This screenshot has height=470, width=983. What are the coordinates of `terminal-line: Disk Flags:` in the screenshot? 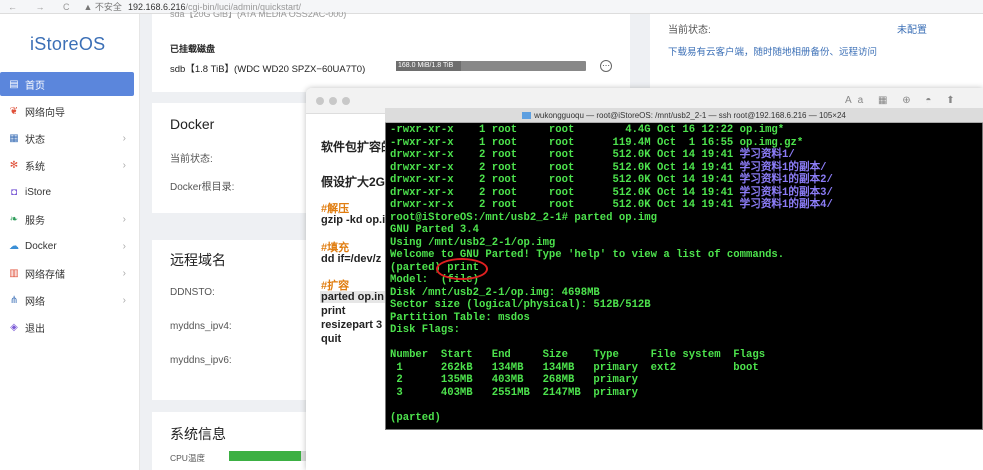 It's located at (425, 330).